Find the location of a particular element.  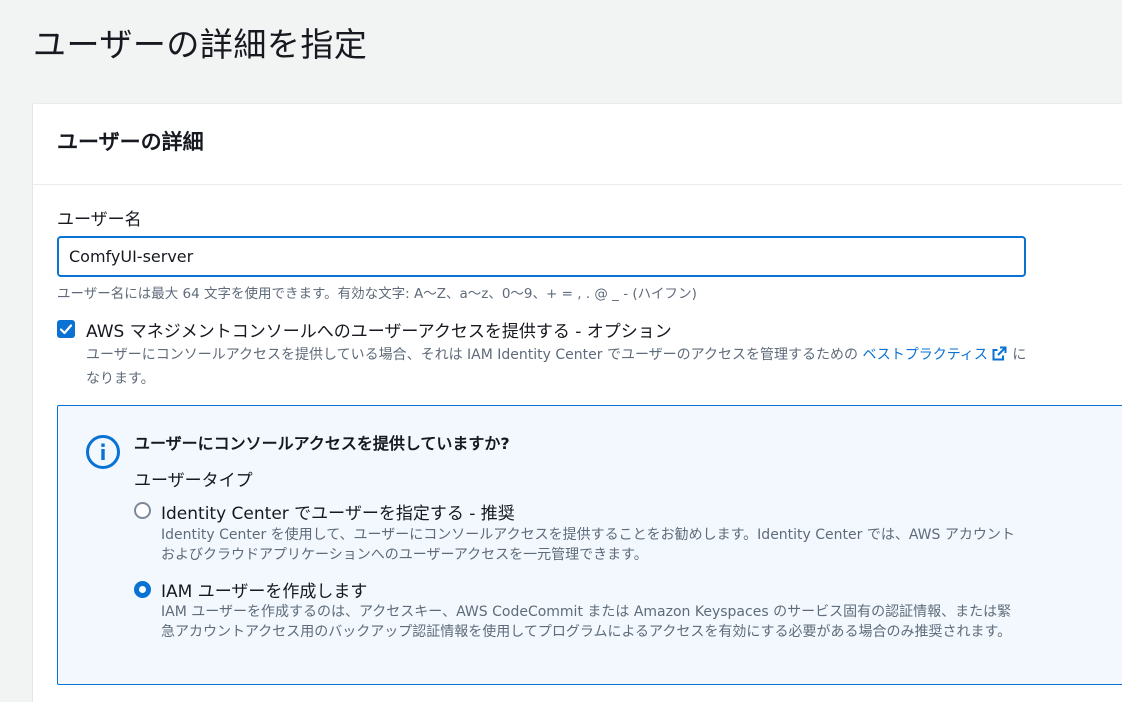

username-input is located at coordinates (541, 256).